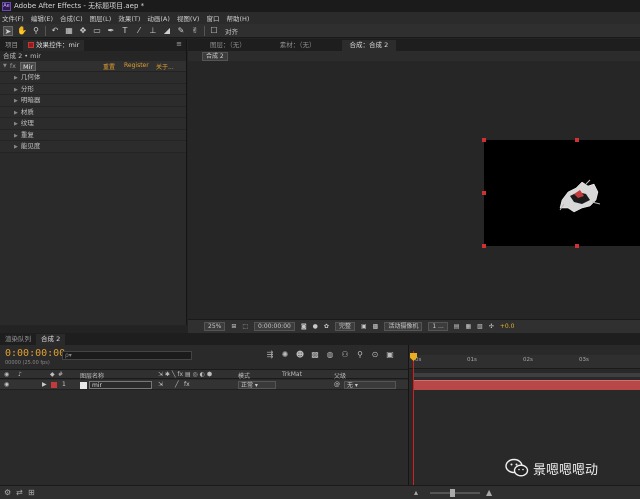  What do you see at coordinates (491, 326) in the screenshot?
I see `flowchart-icon: ✣` at bounding box center [491, 326].